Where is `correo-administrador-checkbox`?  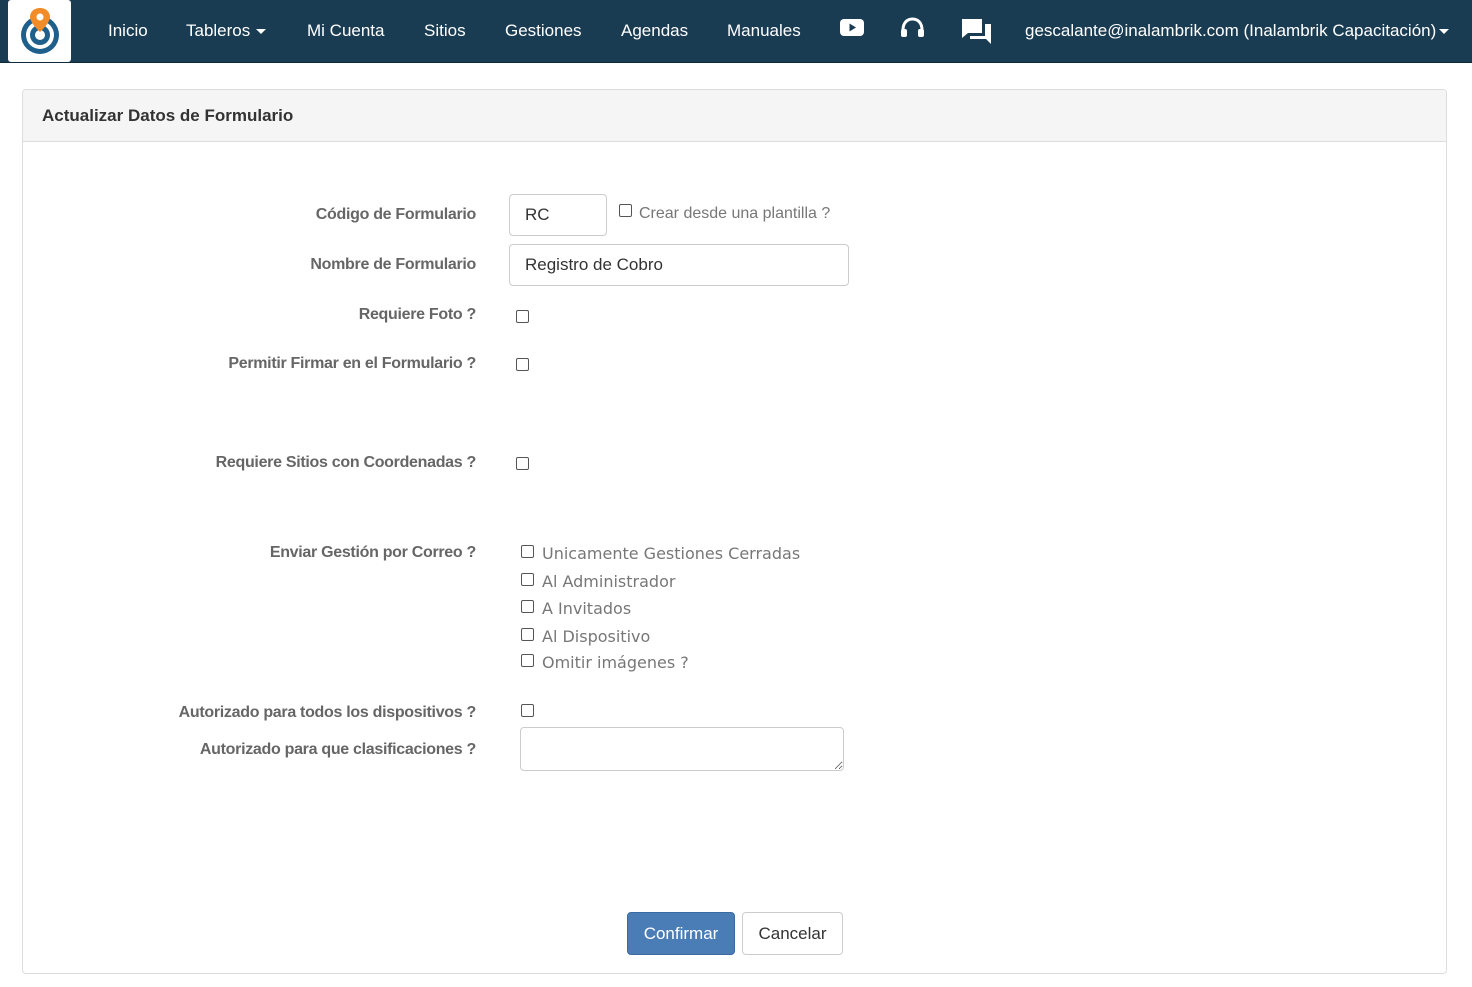 correo-administrador-checkbox is located at coordinates (527, 579).